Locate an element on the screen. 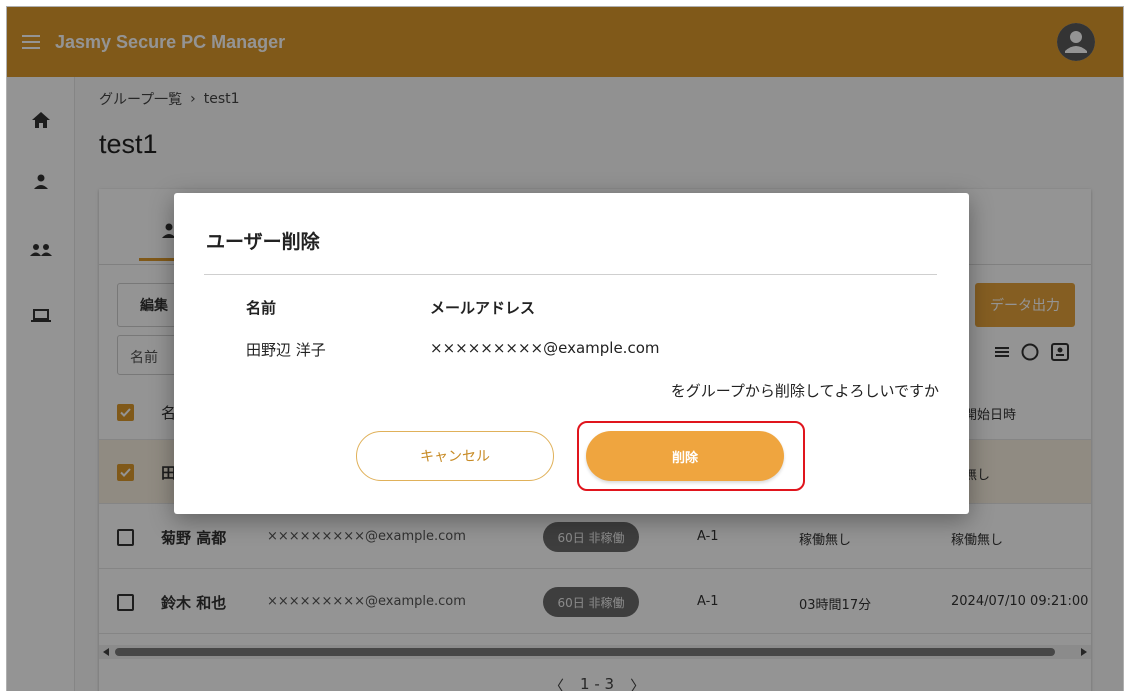 The height and width of the screenshot is (691, 1124). cancel-button: キャンセル is located at coordinates (455, 456).